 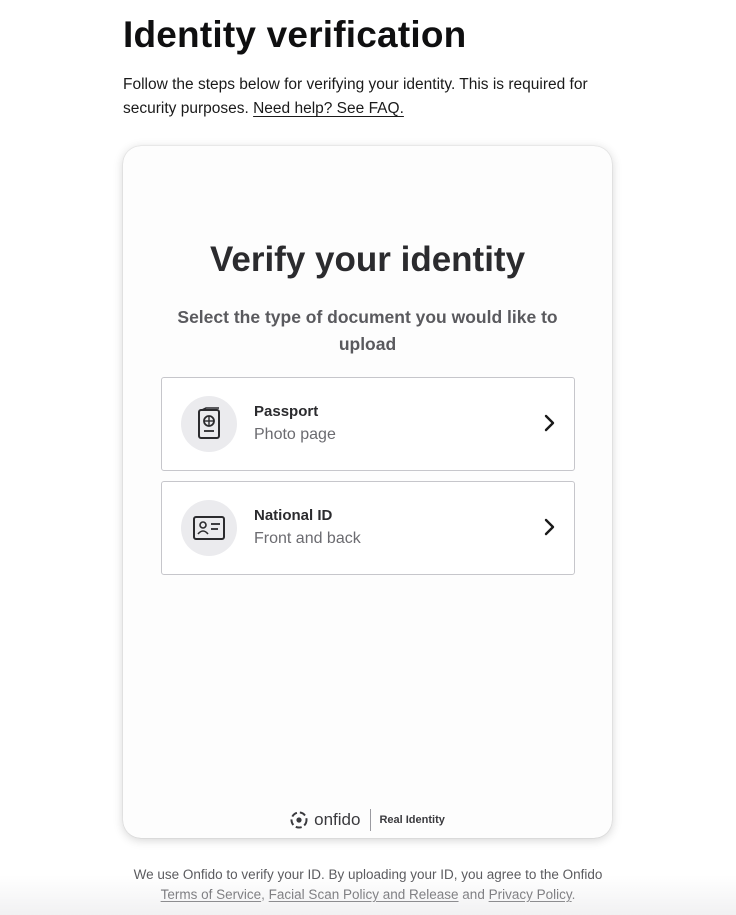 I want to click on passport-icon, so click(x=209, y=424).